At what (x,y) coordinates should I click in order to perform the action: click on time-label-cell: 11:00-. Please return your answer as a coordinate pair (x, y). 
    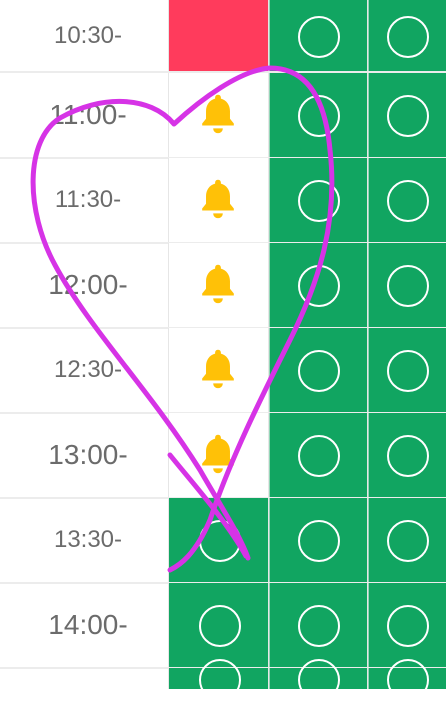
    Looking at the image, I should click on (84, 115).